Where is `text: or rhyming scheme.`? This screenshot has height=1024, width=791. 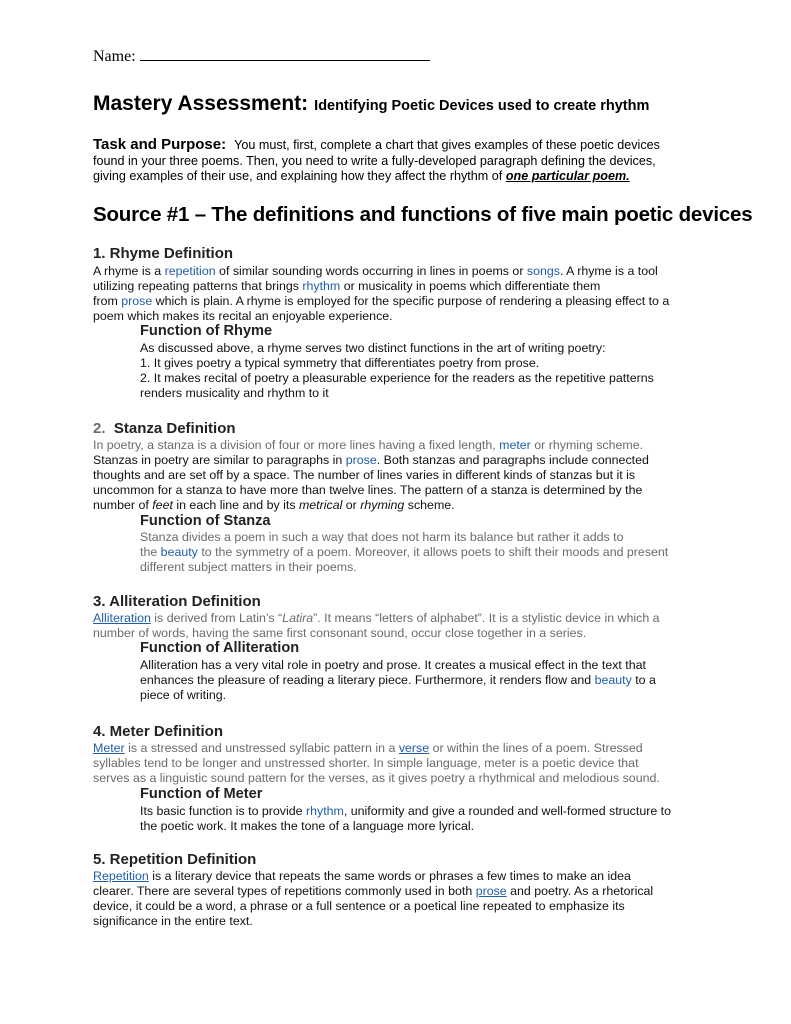 text: or rhyming scheme. is located at coordinates (587, 445).